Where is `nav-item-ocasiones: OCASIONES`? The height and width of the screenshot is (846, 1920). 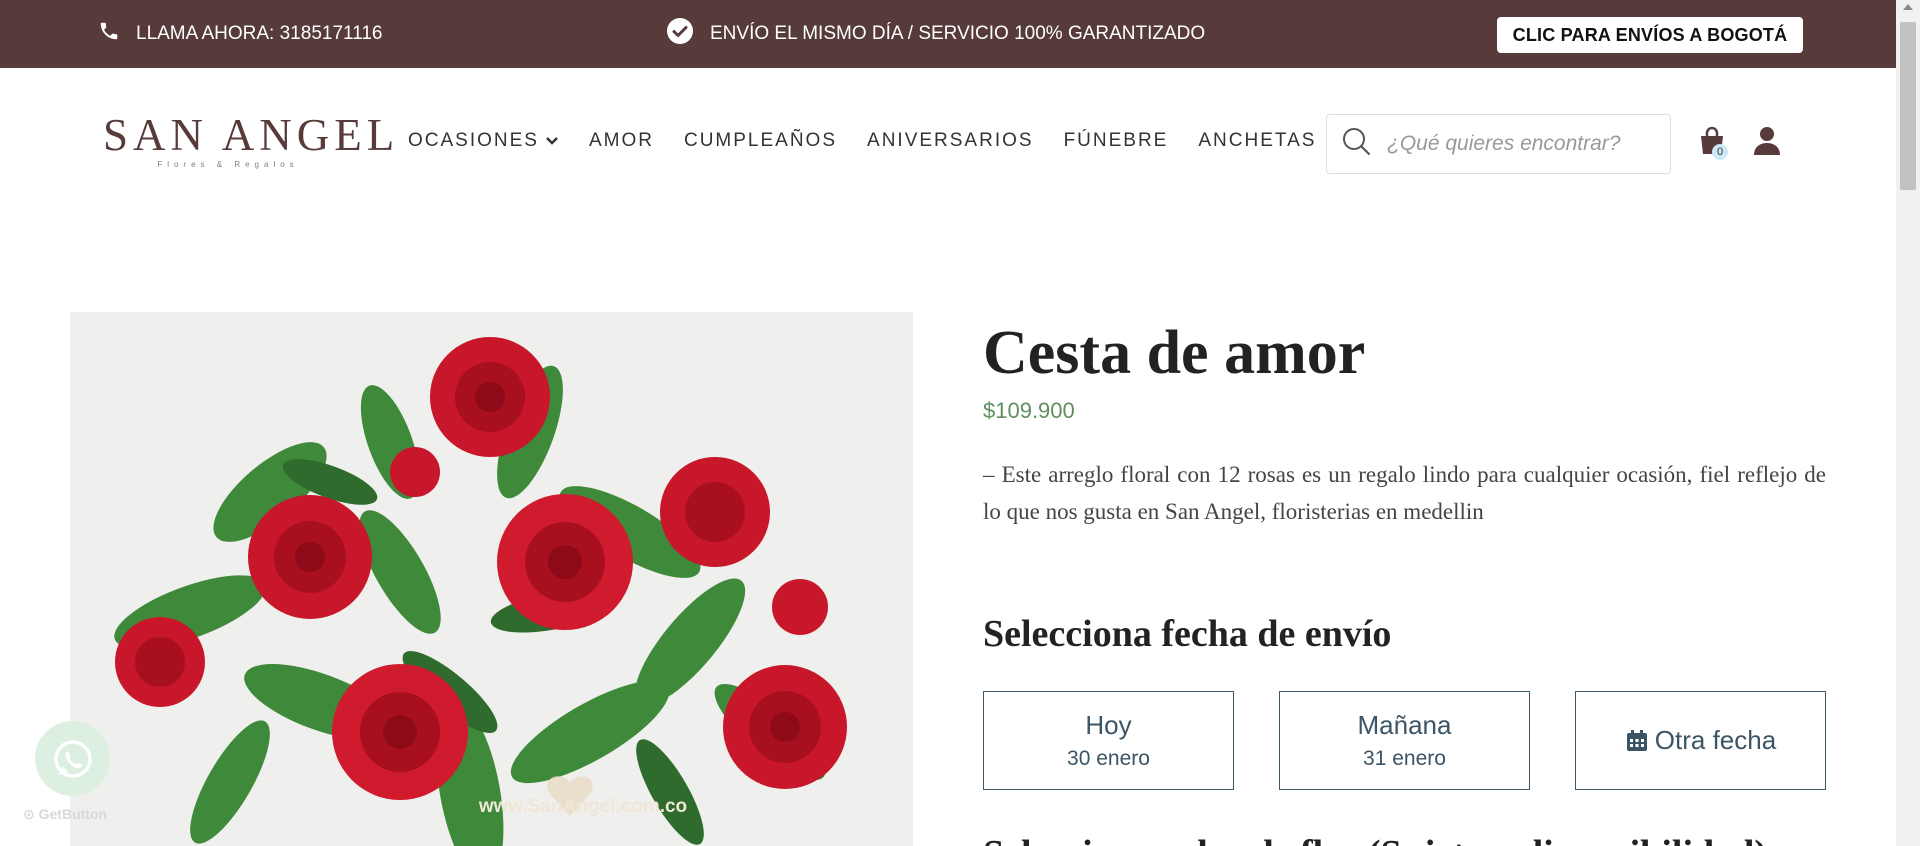 nav-item-ocasiones: OCASIONES is located at coordinates (483, 141).